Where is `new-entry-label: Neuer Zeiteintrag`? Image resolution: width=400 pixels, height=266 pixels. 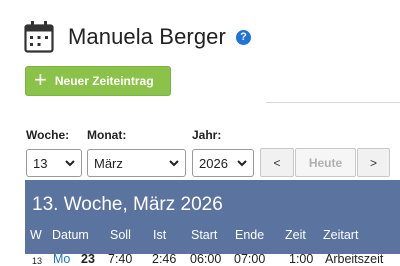 new-entry-label: Neuer Zeiteintrag is located at coordinates (104, 81).